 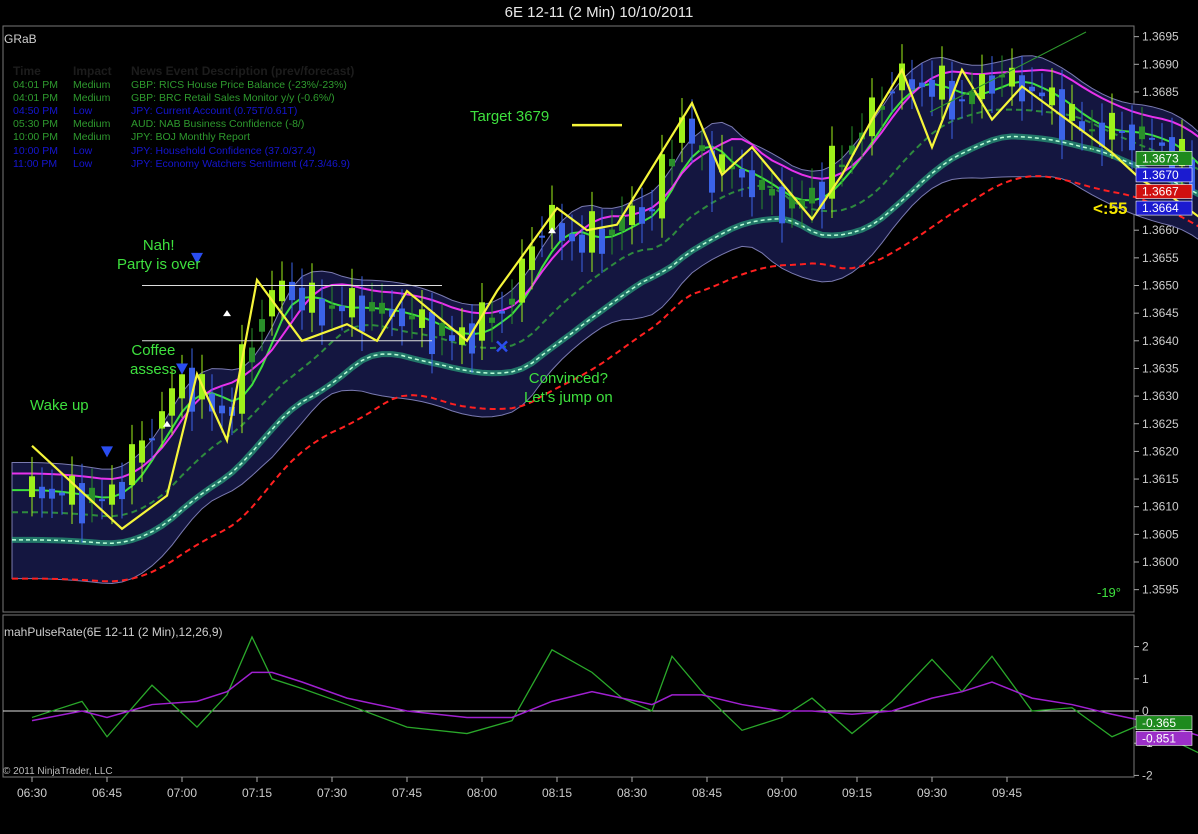 What do you see at coordinates (158, 245) in the screenshot?
I see `annotation-nah-line1: Nah!` at bounding box center [158, 245].